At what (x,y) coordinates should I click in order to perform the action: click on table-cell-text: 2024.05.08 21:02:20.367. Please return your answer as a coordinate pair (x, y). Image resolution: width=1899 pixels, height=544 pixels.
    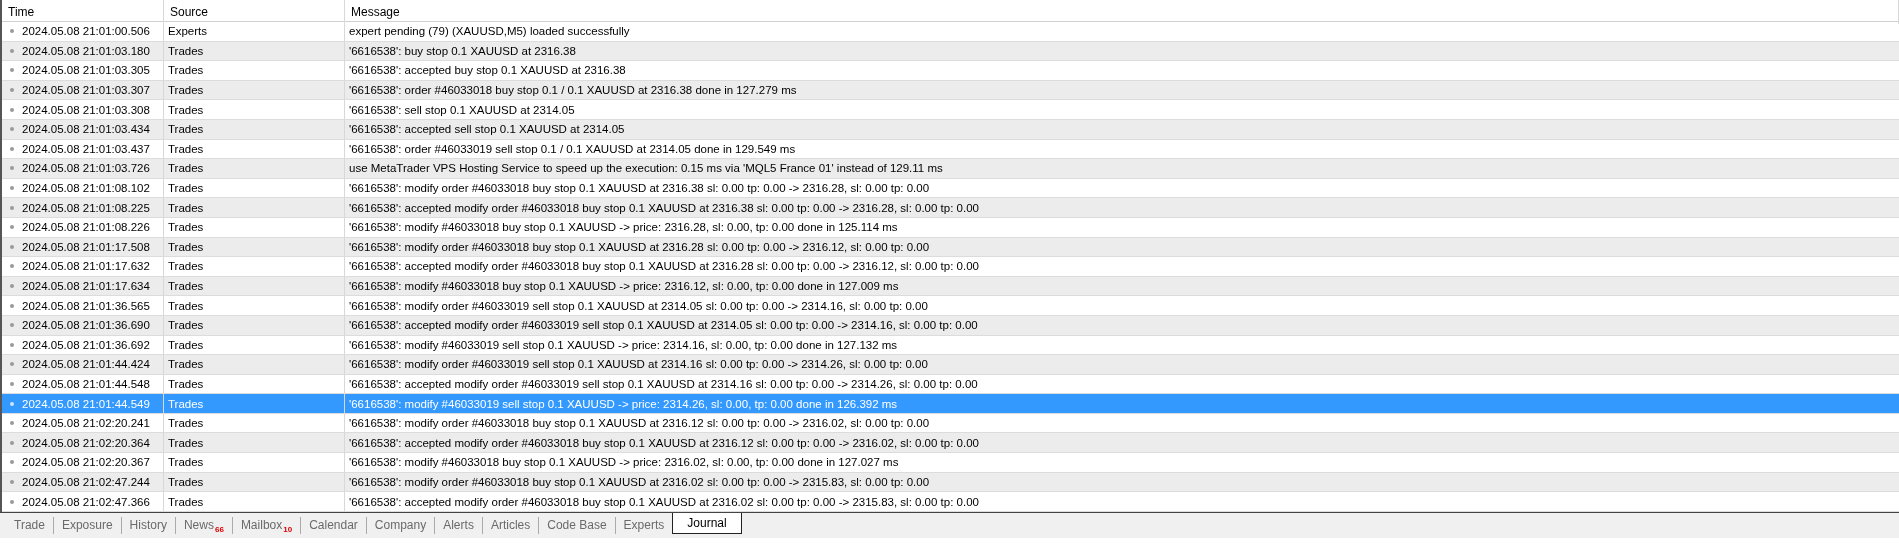
    Looking at the image, I should click on (86, 463).